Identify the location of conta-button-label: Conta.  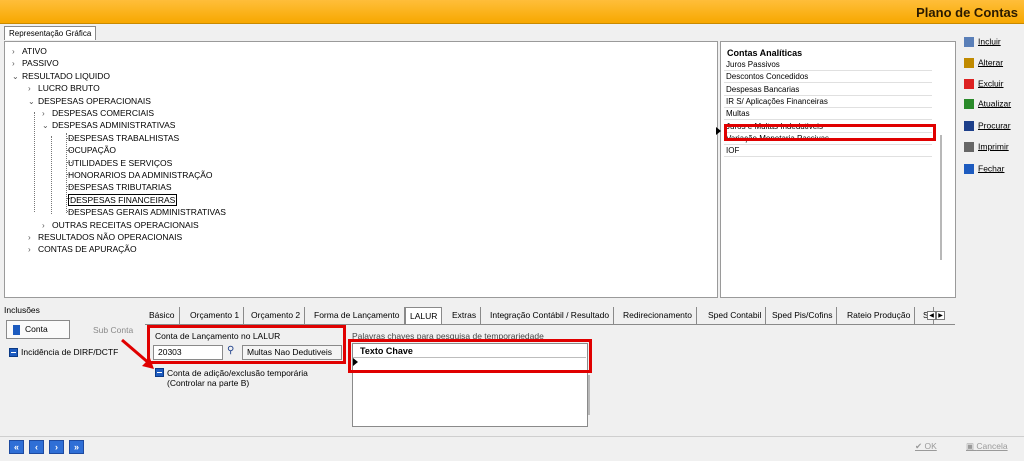
(36, 329).